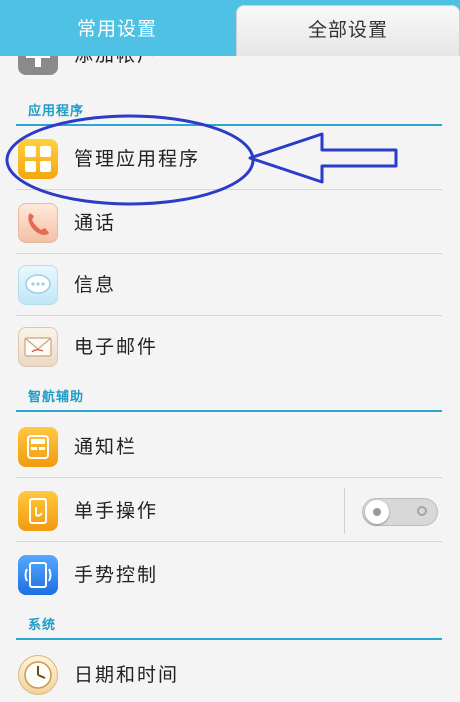 The image size is (460, 702). I want to click on toggle-knob, so click(377, 512).